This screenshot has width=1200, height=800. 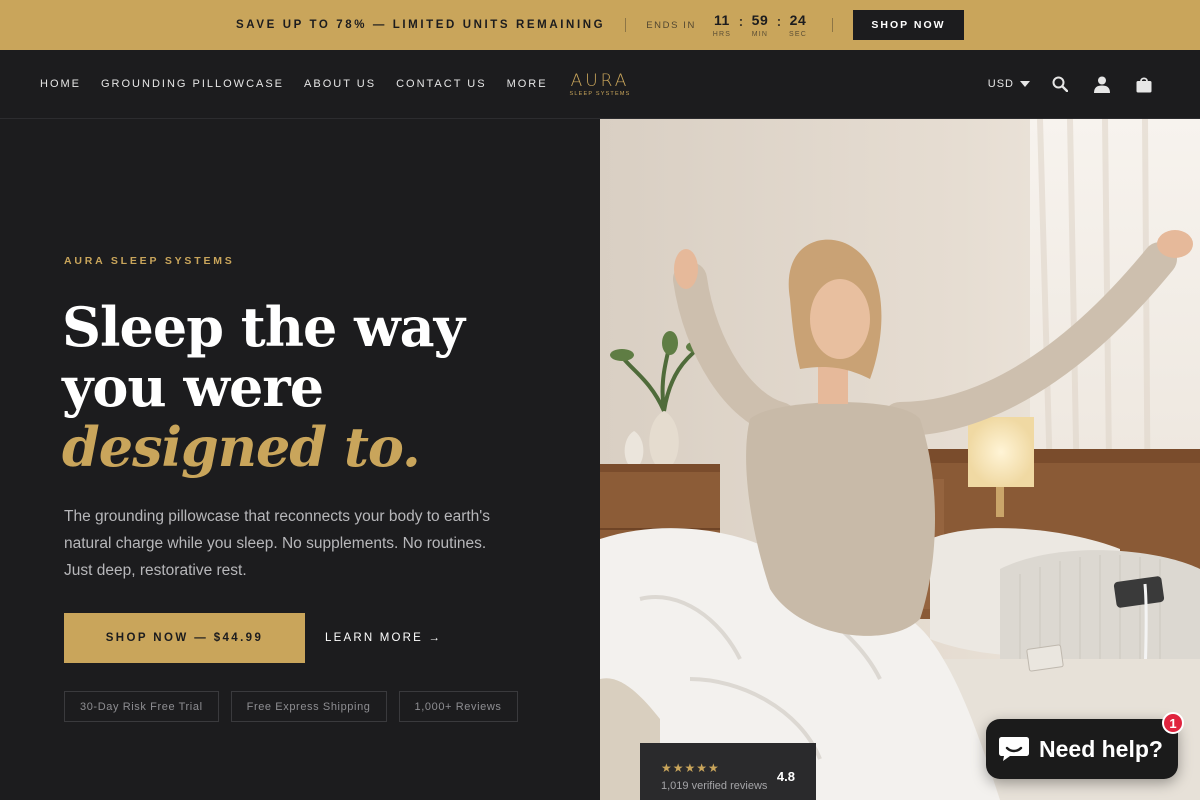 I want to click on countdown-minutes-value: 59, so click(x=760, y=20).